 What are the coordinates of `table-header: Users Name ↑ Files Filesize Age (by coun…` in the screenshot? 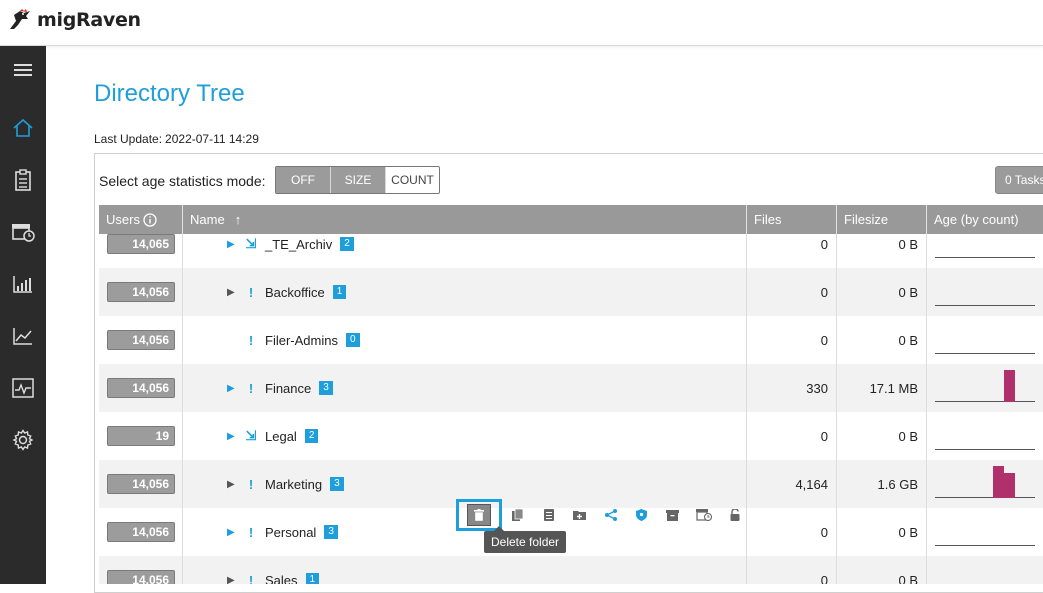 It's located at (571, 219).